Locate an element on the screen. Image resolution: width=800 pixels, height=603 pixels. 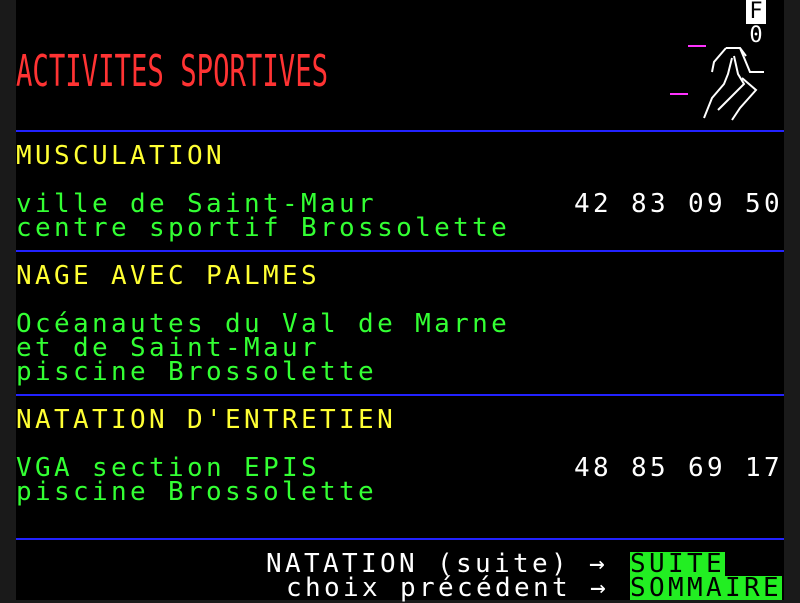
phone-number: 42 83 09 50 is located at coordinates (679, 204).